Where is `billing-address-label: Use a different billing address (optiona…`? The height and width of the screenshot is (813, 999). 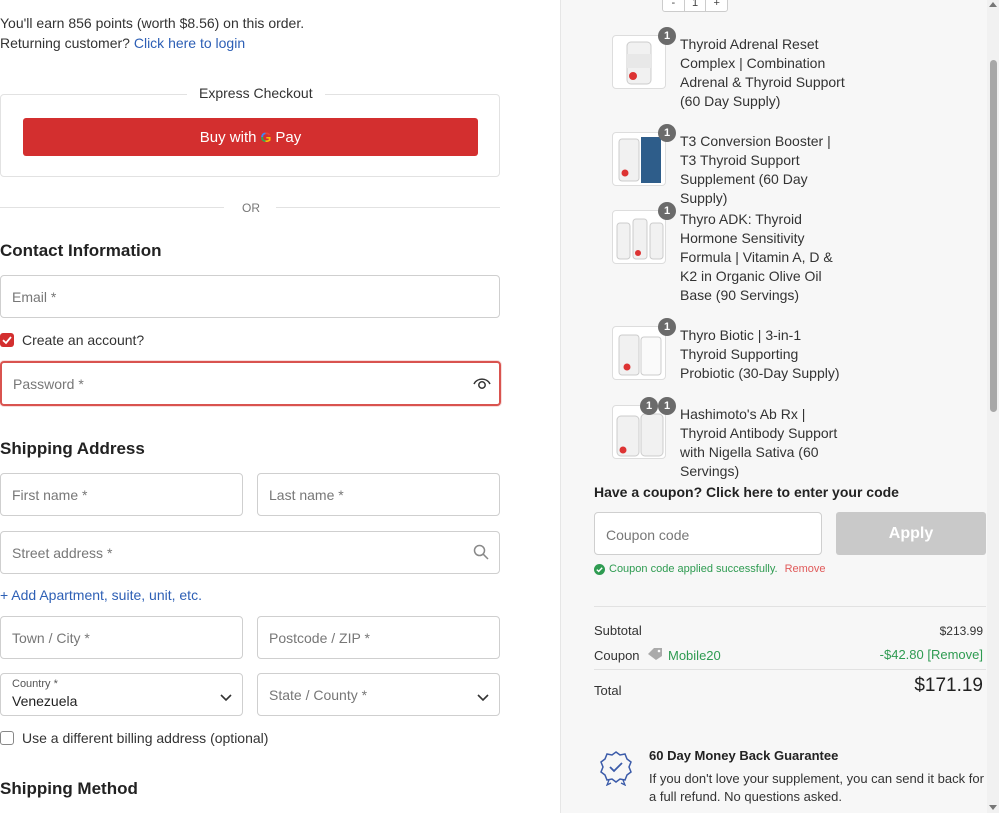
billing-address-label: Use a different billing address (optiona… is located at coordinates (145, 738).